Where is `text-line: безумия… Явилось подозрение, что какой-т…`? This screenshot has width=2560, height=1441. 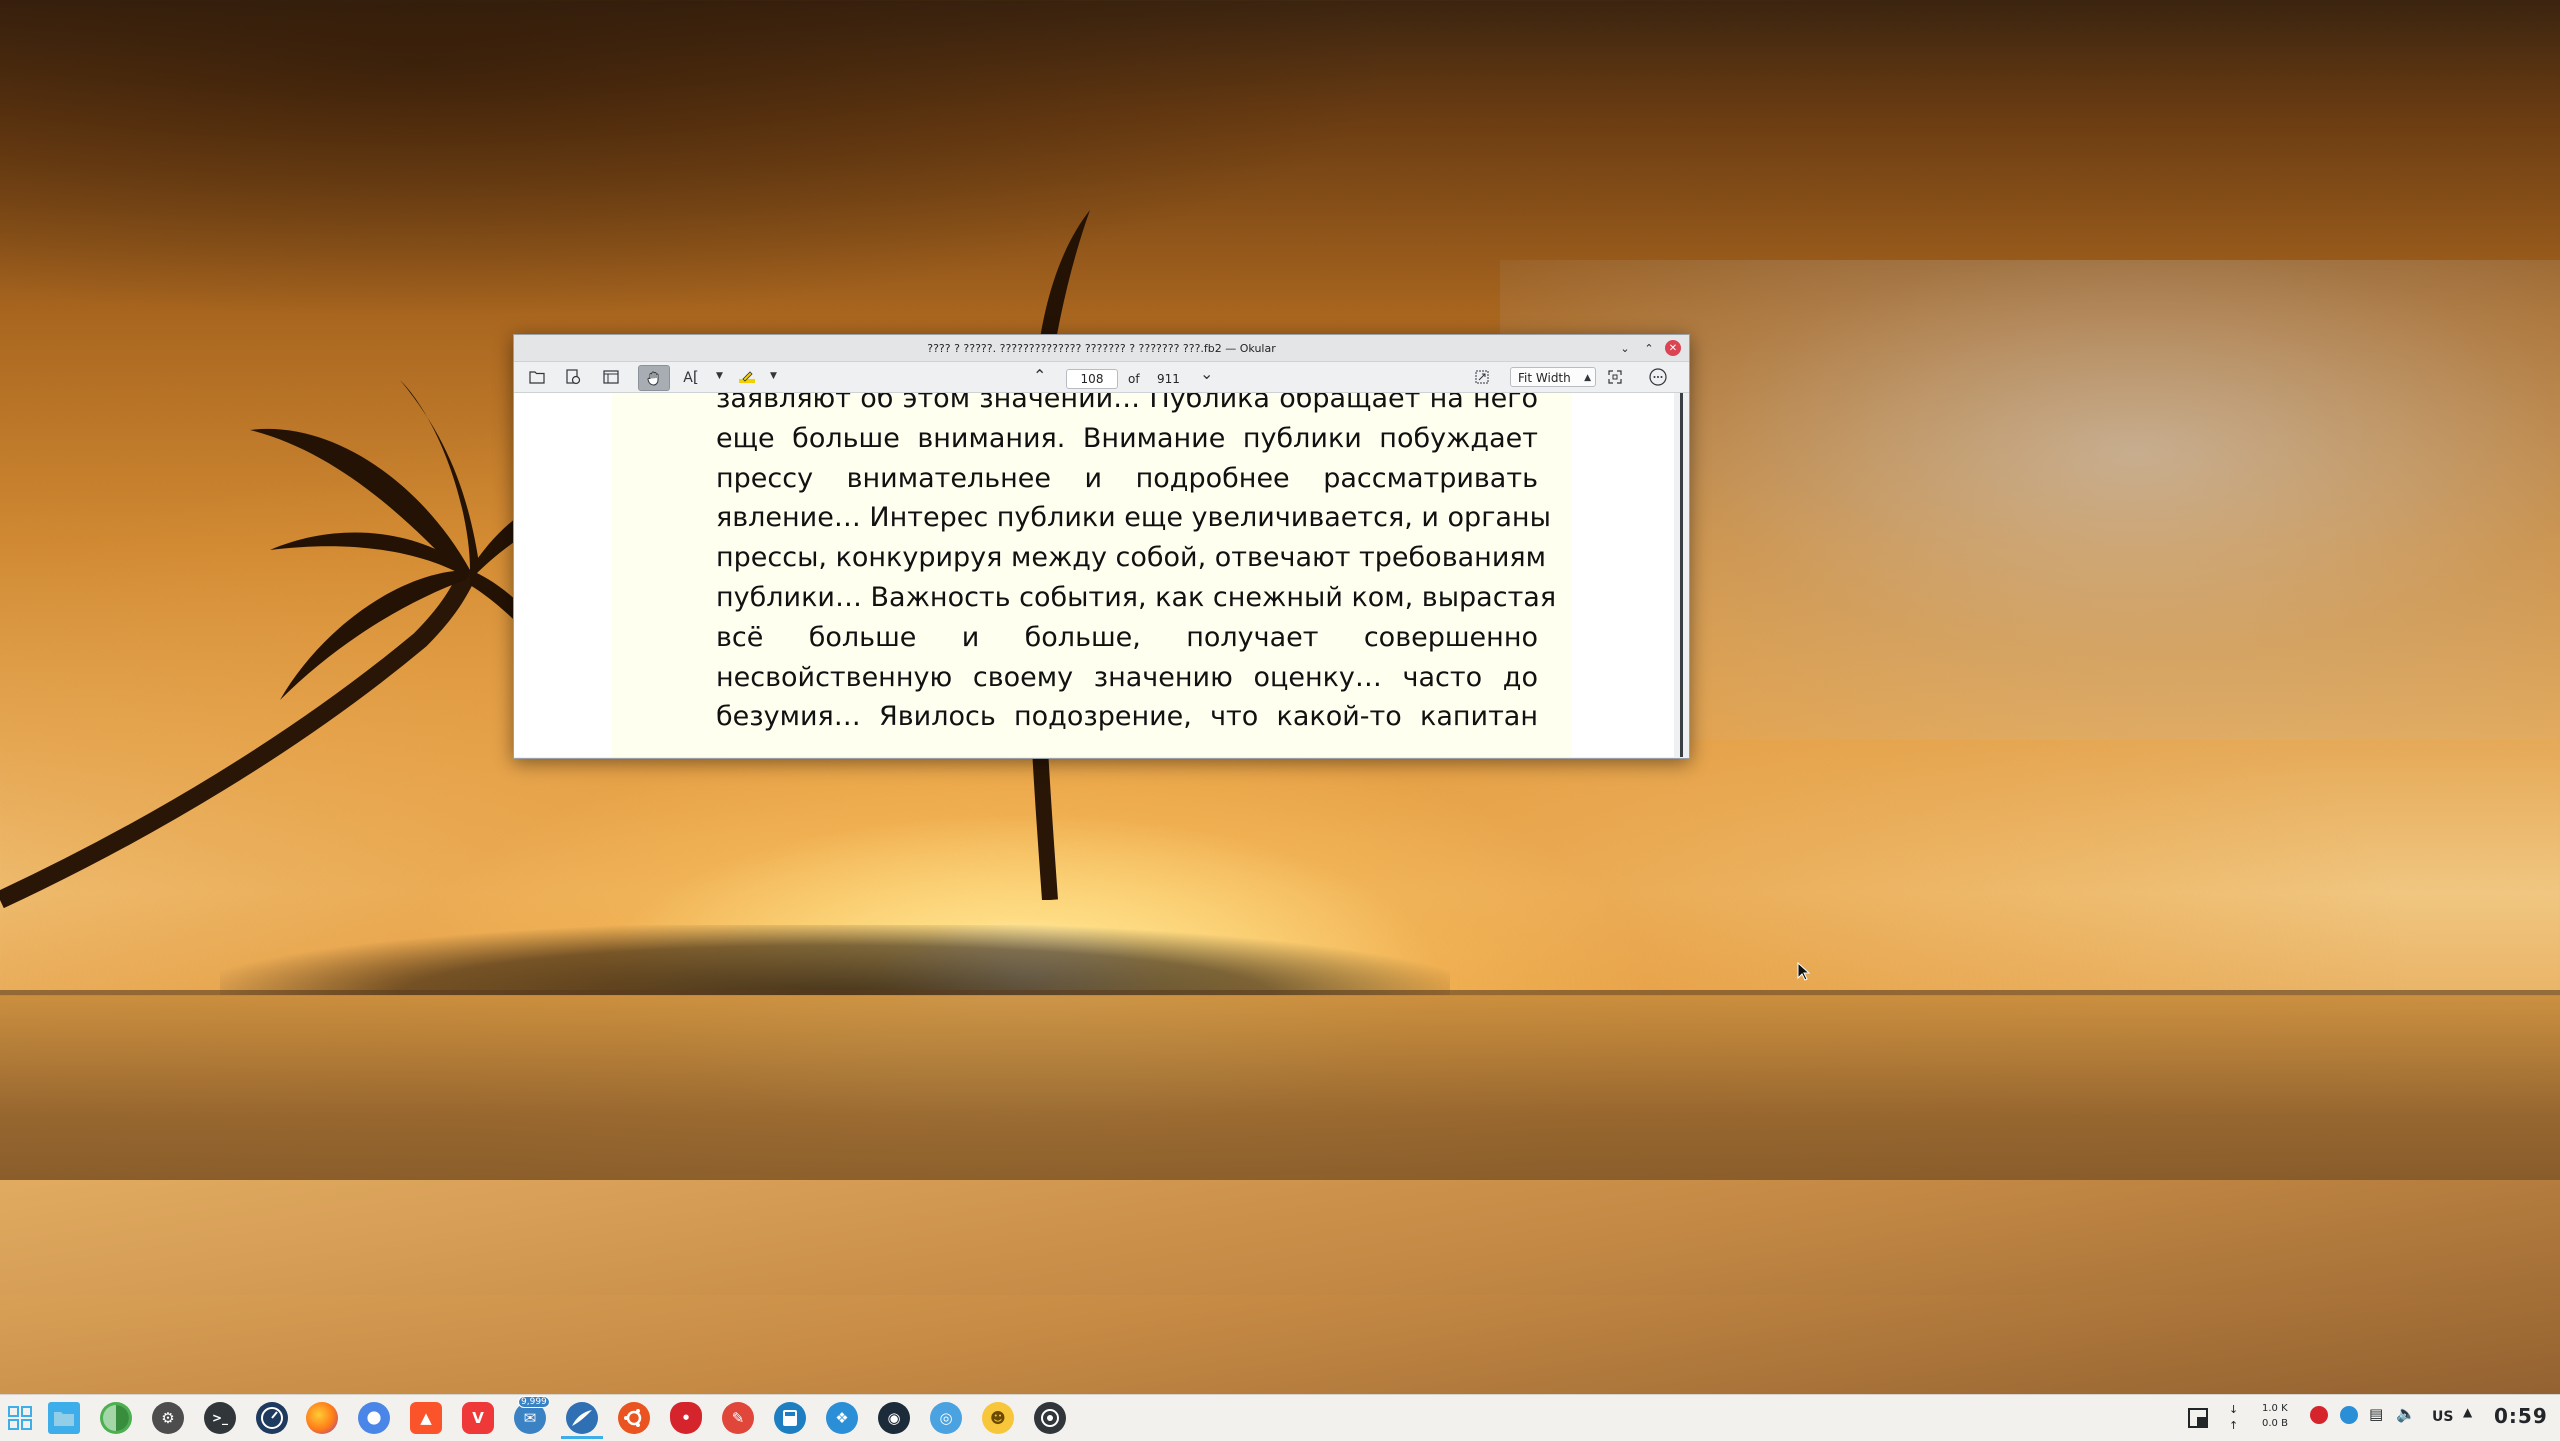 text-line: безумия… Явилось подозрение, что какой-т… is located at coordinates (1127, 717).